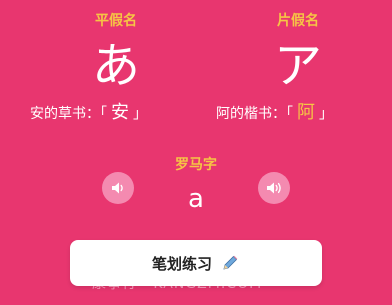  What do you see at coordinates (181, 263) in the screenshot?
I see `stroke-practice-label: 笔划练习` at bounding box center [181, 263].